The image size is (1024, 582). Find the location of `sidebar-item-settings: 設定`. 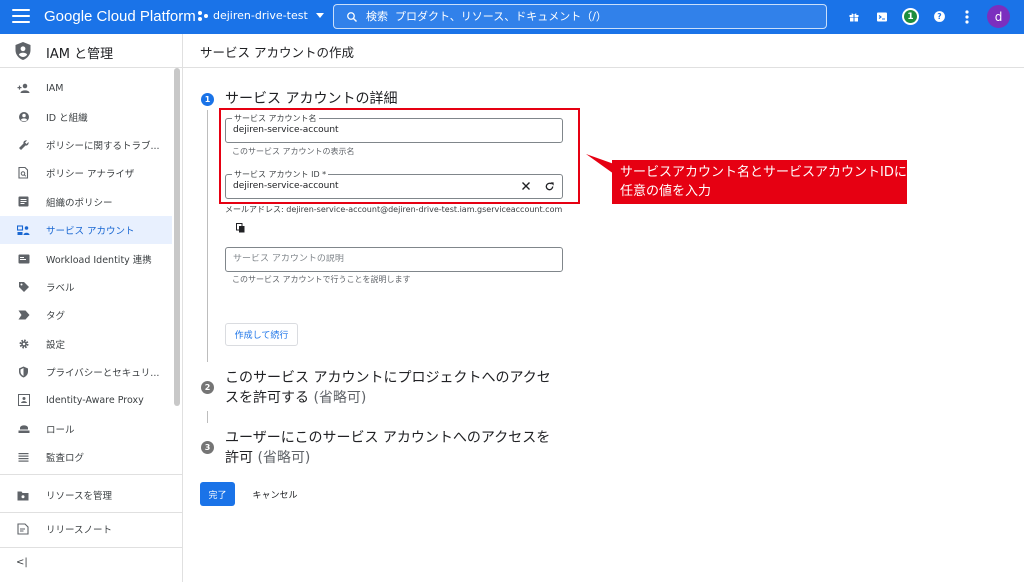

sidebar-item-settings: 設定 is located at coordinates (86, 344).